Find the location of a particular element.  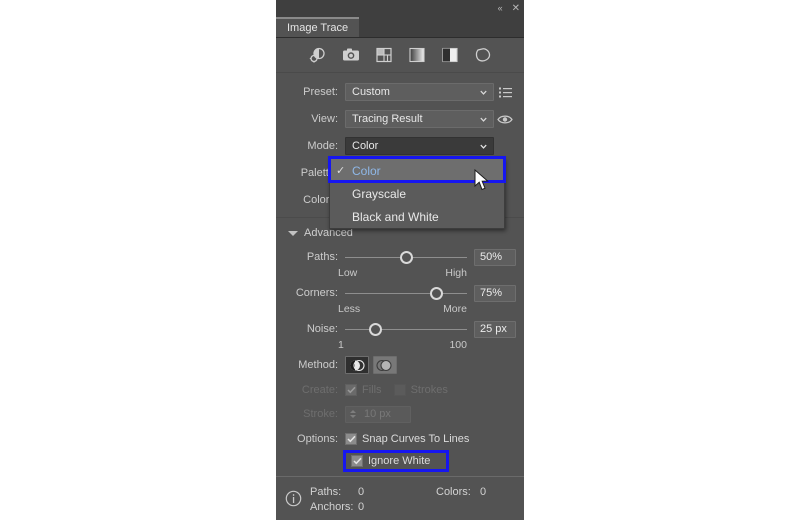

noise-label: Noise: is located at coordinates (322, 329).